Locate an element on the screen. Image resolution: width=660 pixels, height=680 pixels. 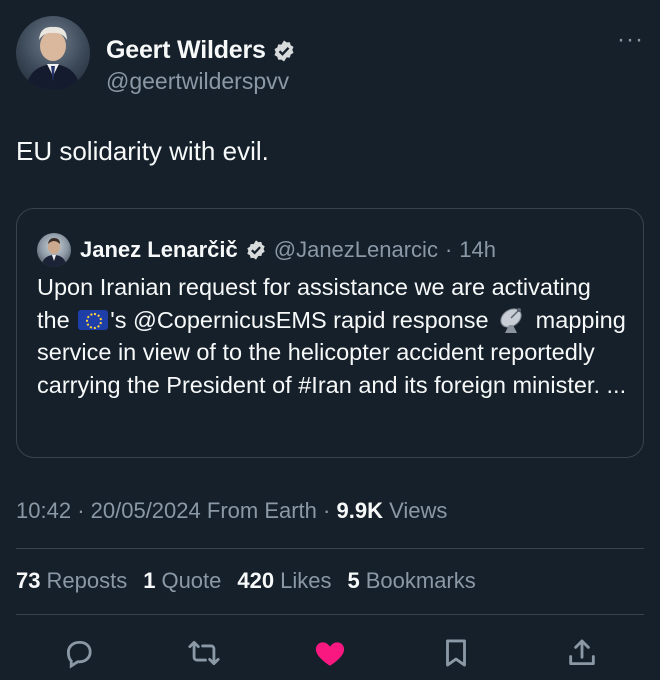
quotes-stat: 1 Quote is located at coordinates (182, 581).